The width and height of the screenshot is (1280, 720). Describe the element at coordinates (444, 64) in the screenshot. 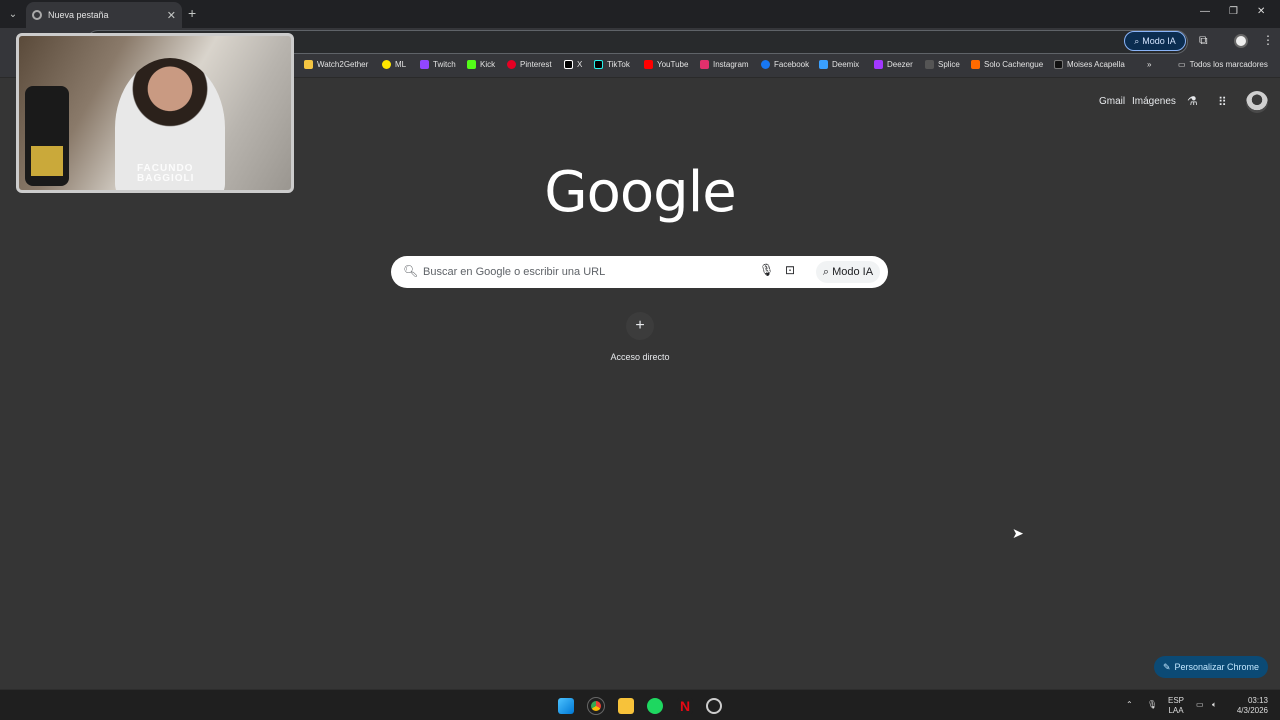

I see `bookmark-label: Twitch` at that location.